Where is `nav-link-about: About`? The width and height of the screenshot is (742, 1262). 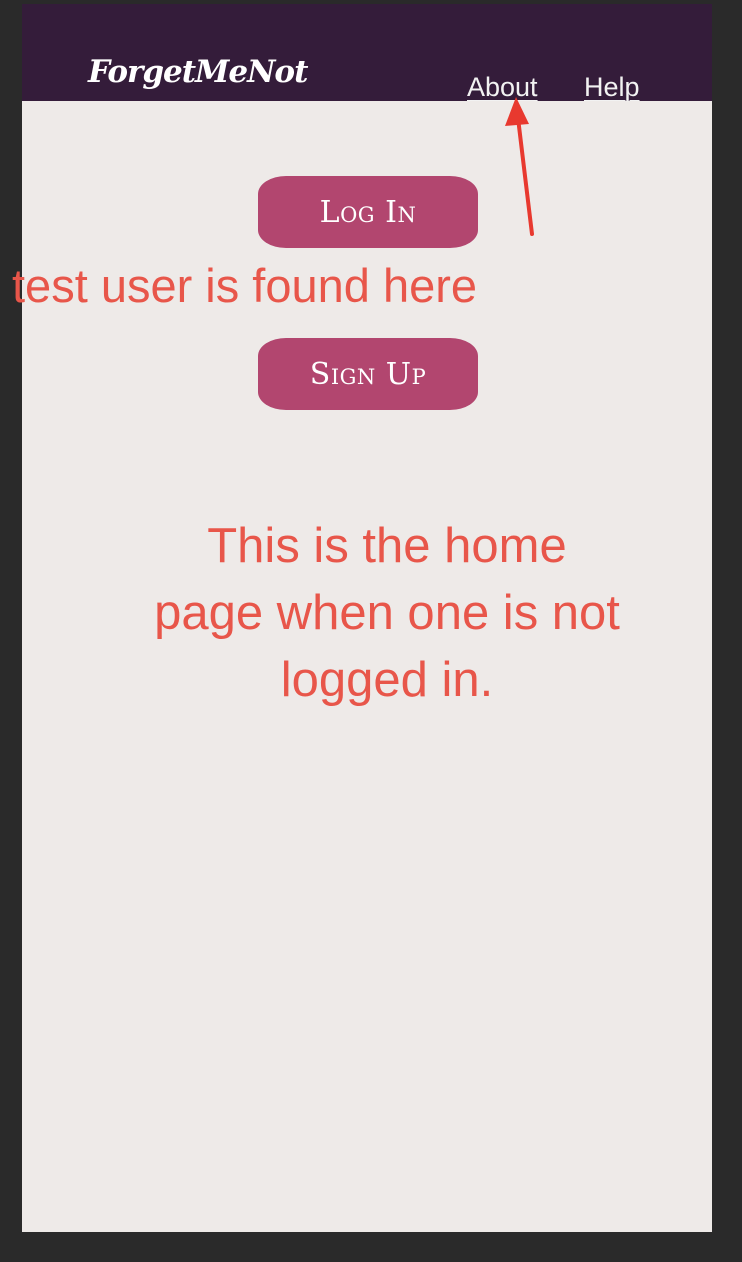
nav-link-about: About is located at coordinates (502, 87).